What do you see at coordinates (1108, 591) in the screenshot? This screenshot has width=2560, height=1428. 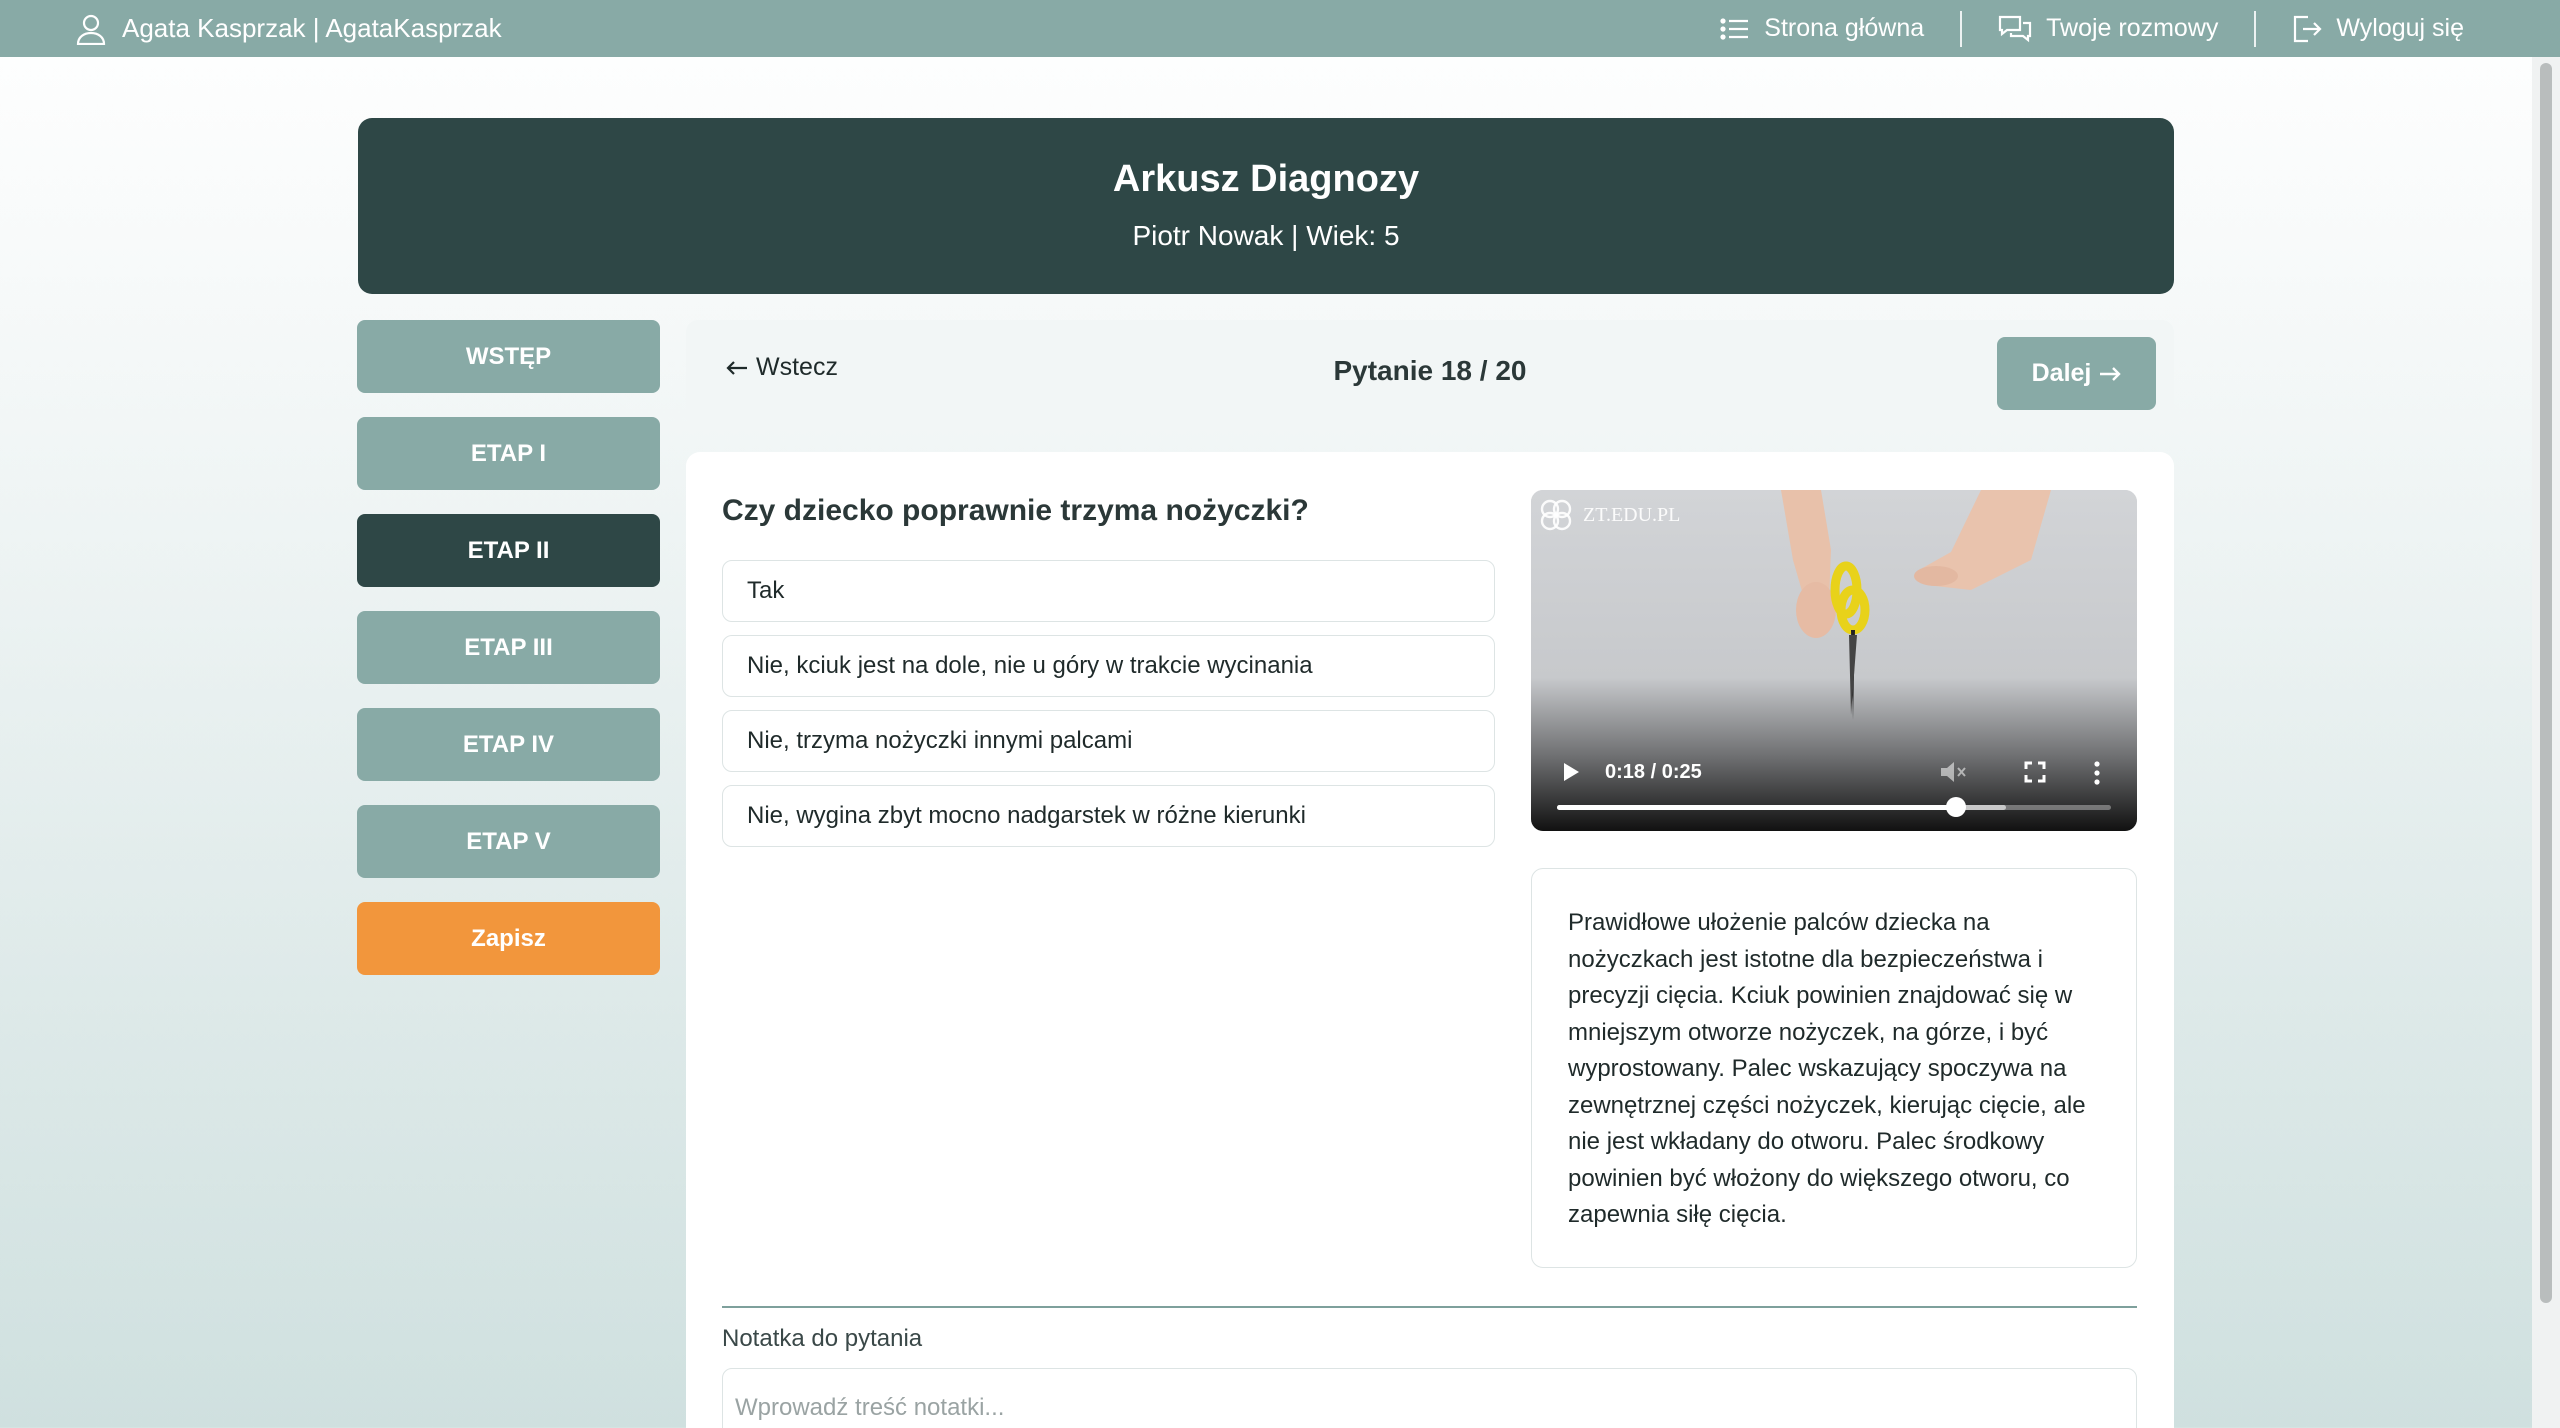 I see `answer-option: Tak` at bounding box center [1108, 591].